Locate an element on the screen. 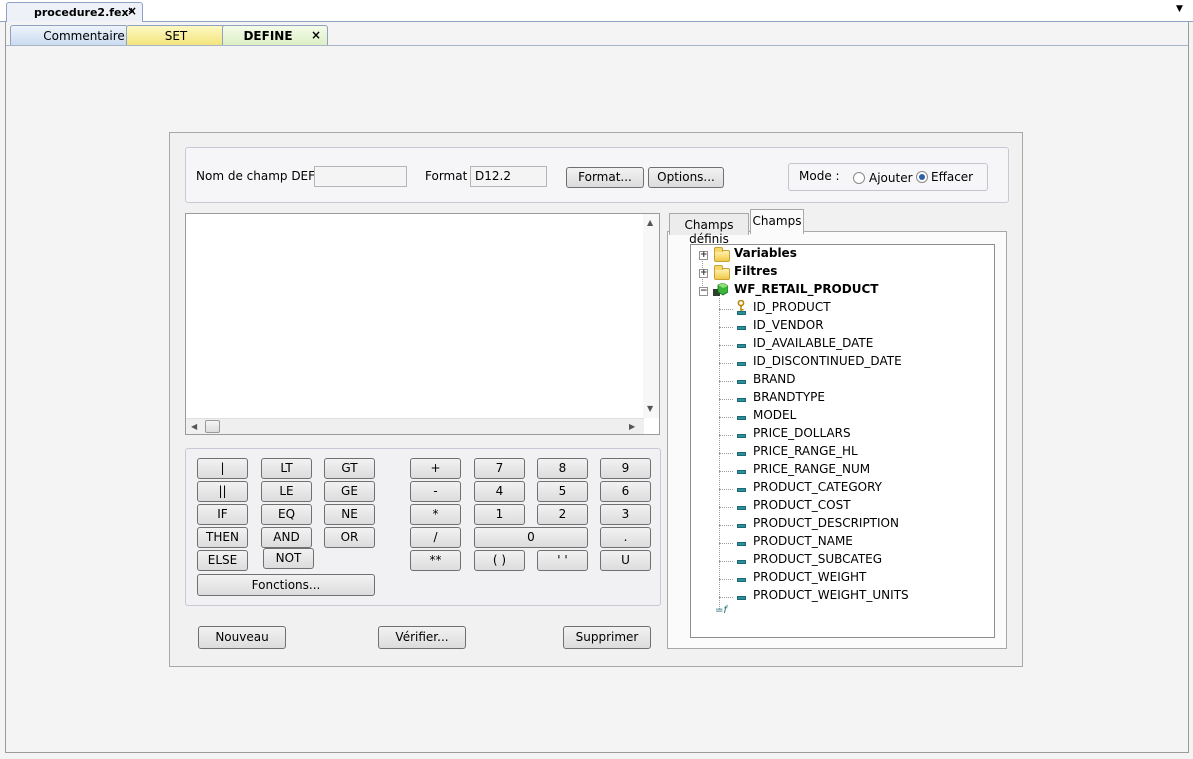 The width and height of the screenshot is (1193, 759). tree-field-item: PRODUCT_CATEGORY is located at coordinates (849, 489).